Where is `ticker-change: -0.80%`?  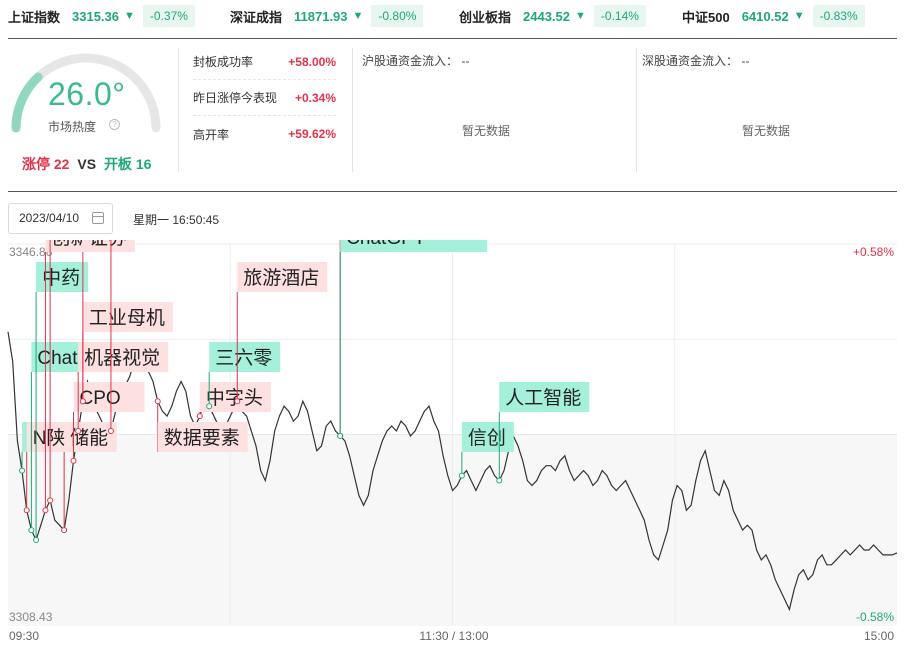 ticker-change: -0.80% is located at coordinates (397, 16).